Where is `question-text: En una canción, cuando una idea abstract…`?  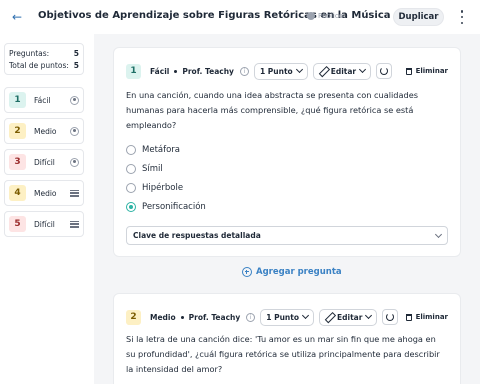
question-text: En una canción, cuando una idea abstract… is located at coordinates (272, 110).